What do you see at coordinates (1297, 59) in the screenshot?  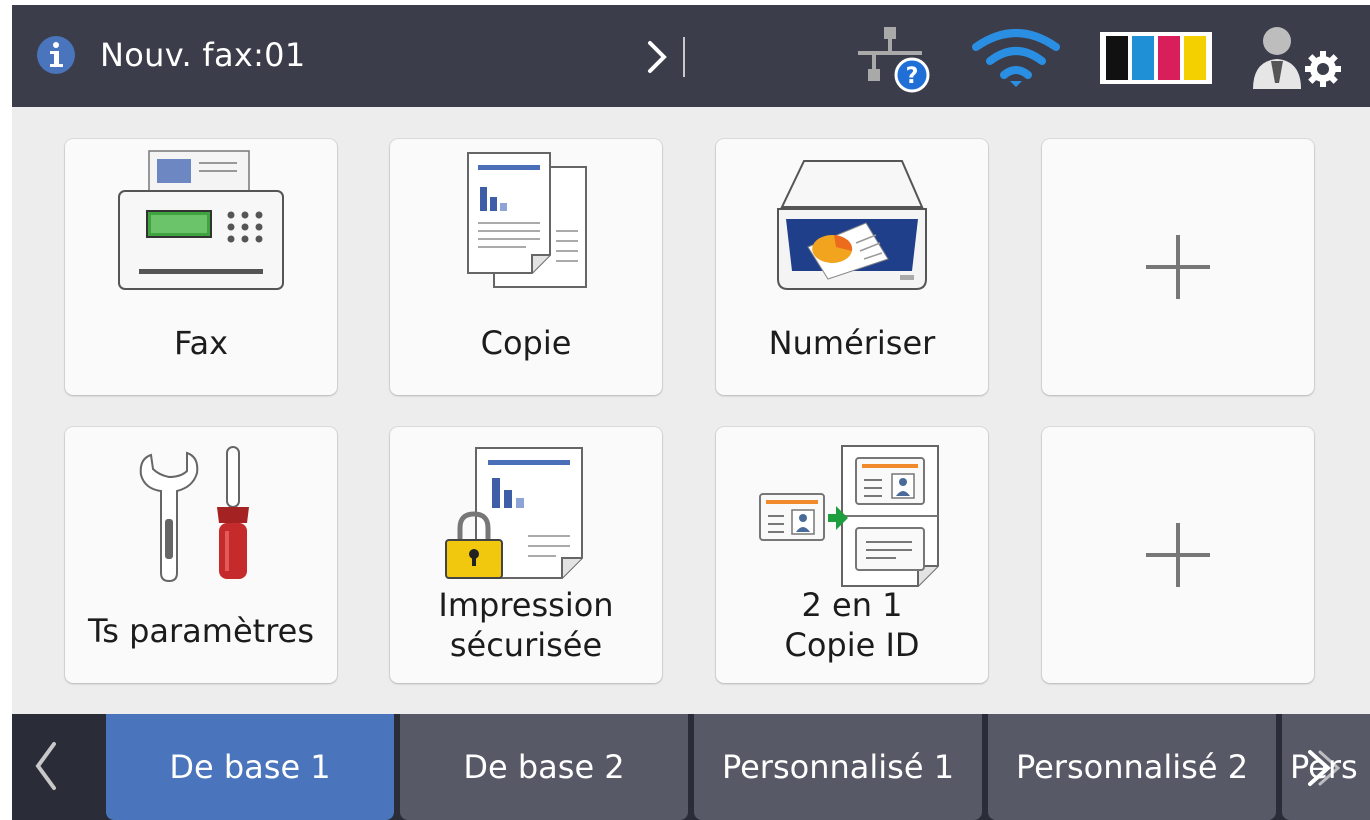 I see `admin-settings-icon` at bounding box center [1297, 59].